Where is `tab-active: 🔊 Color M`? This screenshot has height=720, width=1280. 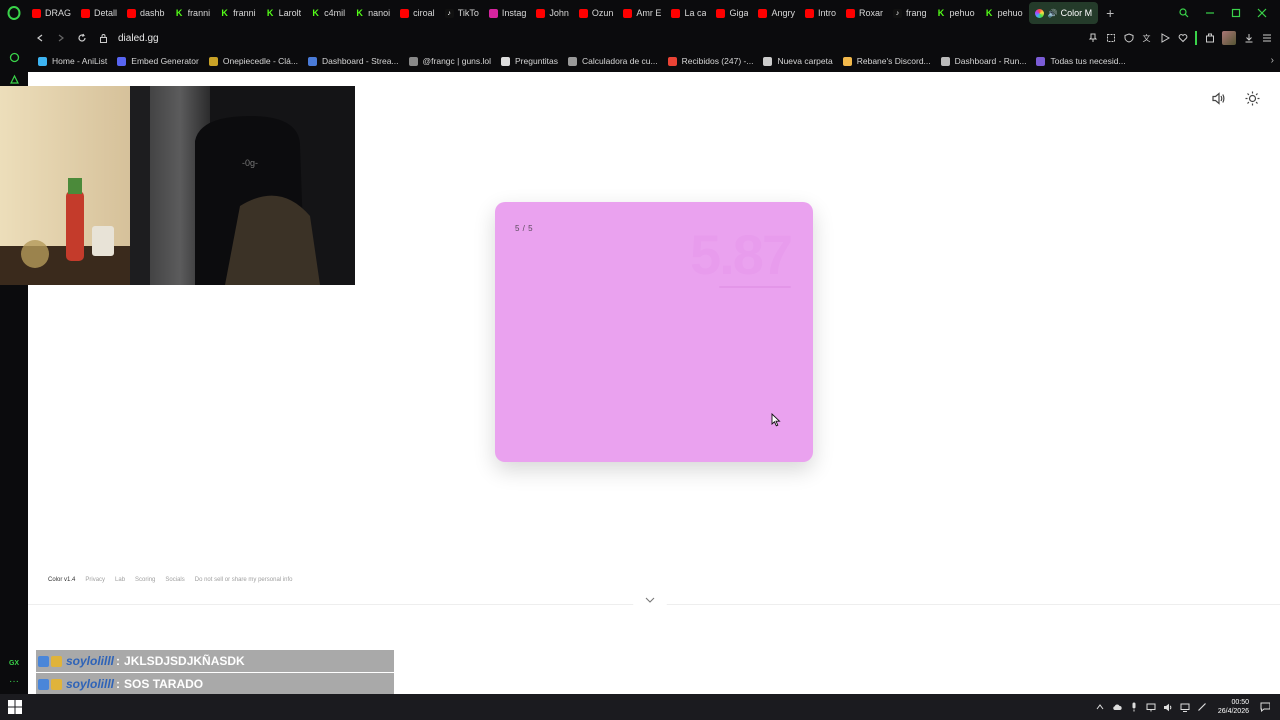 tab-active: 🔊 Color M is located at coordinates (1063, 13).